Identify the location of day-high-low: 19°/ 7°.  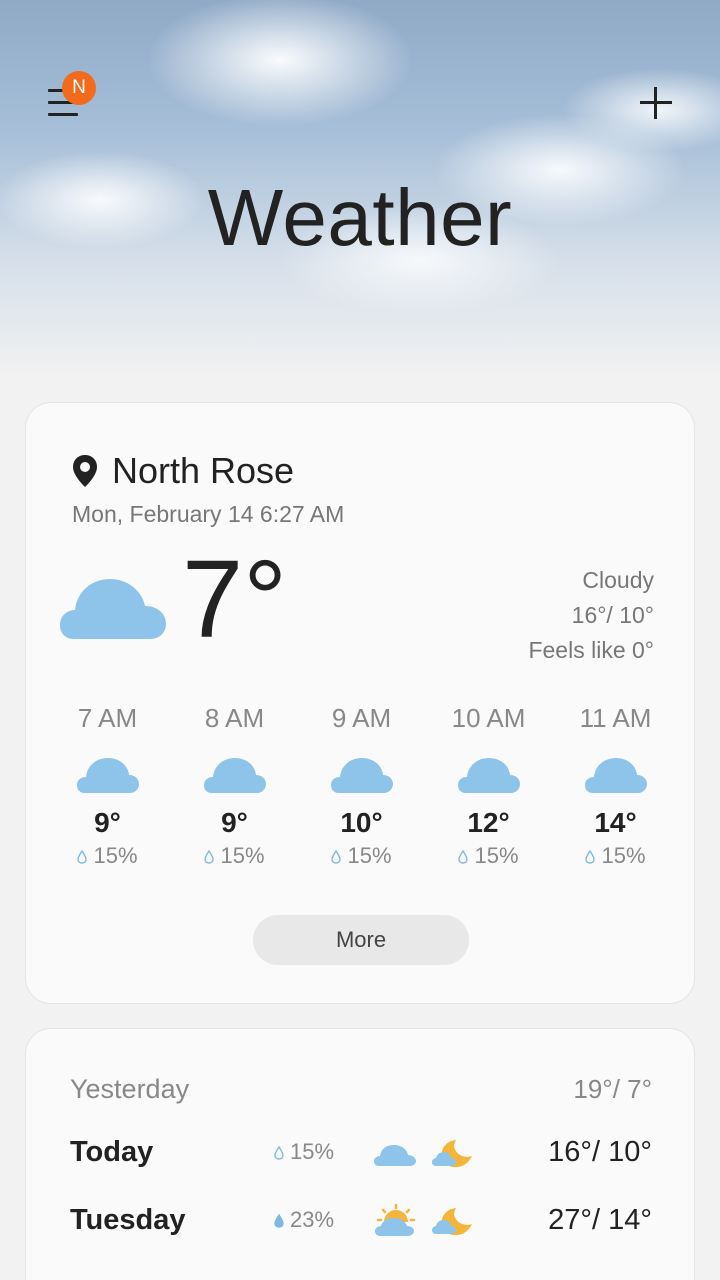
(612, 1089).